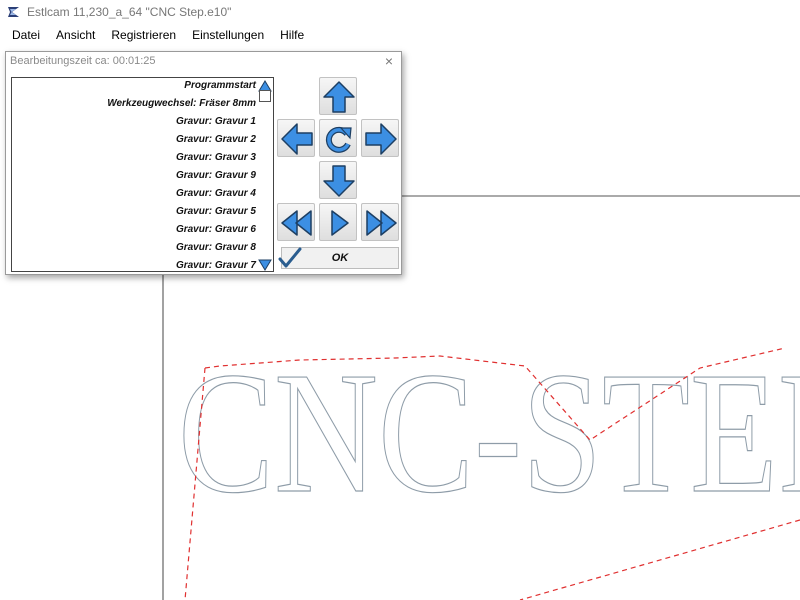 The width and height of the screenshot is (800, 600). What do you see at coordinates (134, 139) in the screenshot?
I see `list-item: Gravur: Gravur 2` at bounding box center [134, 139].